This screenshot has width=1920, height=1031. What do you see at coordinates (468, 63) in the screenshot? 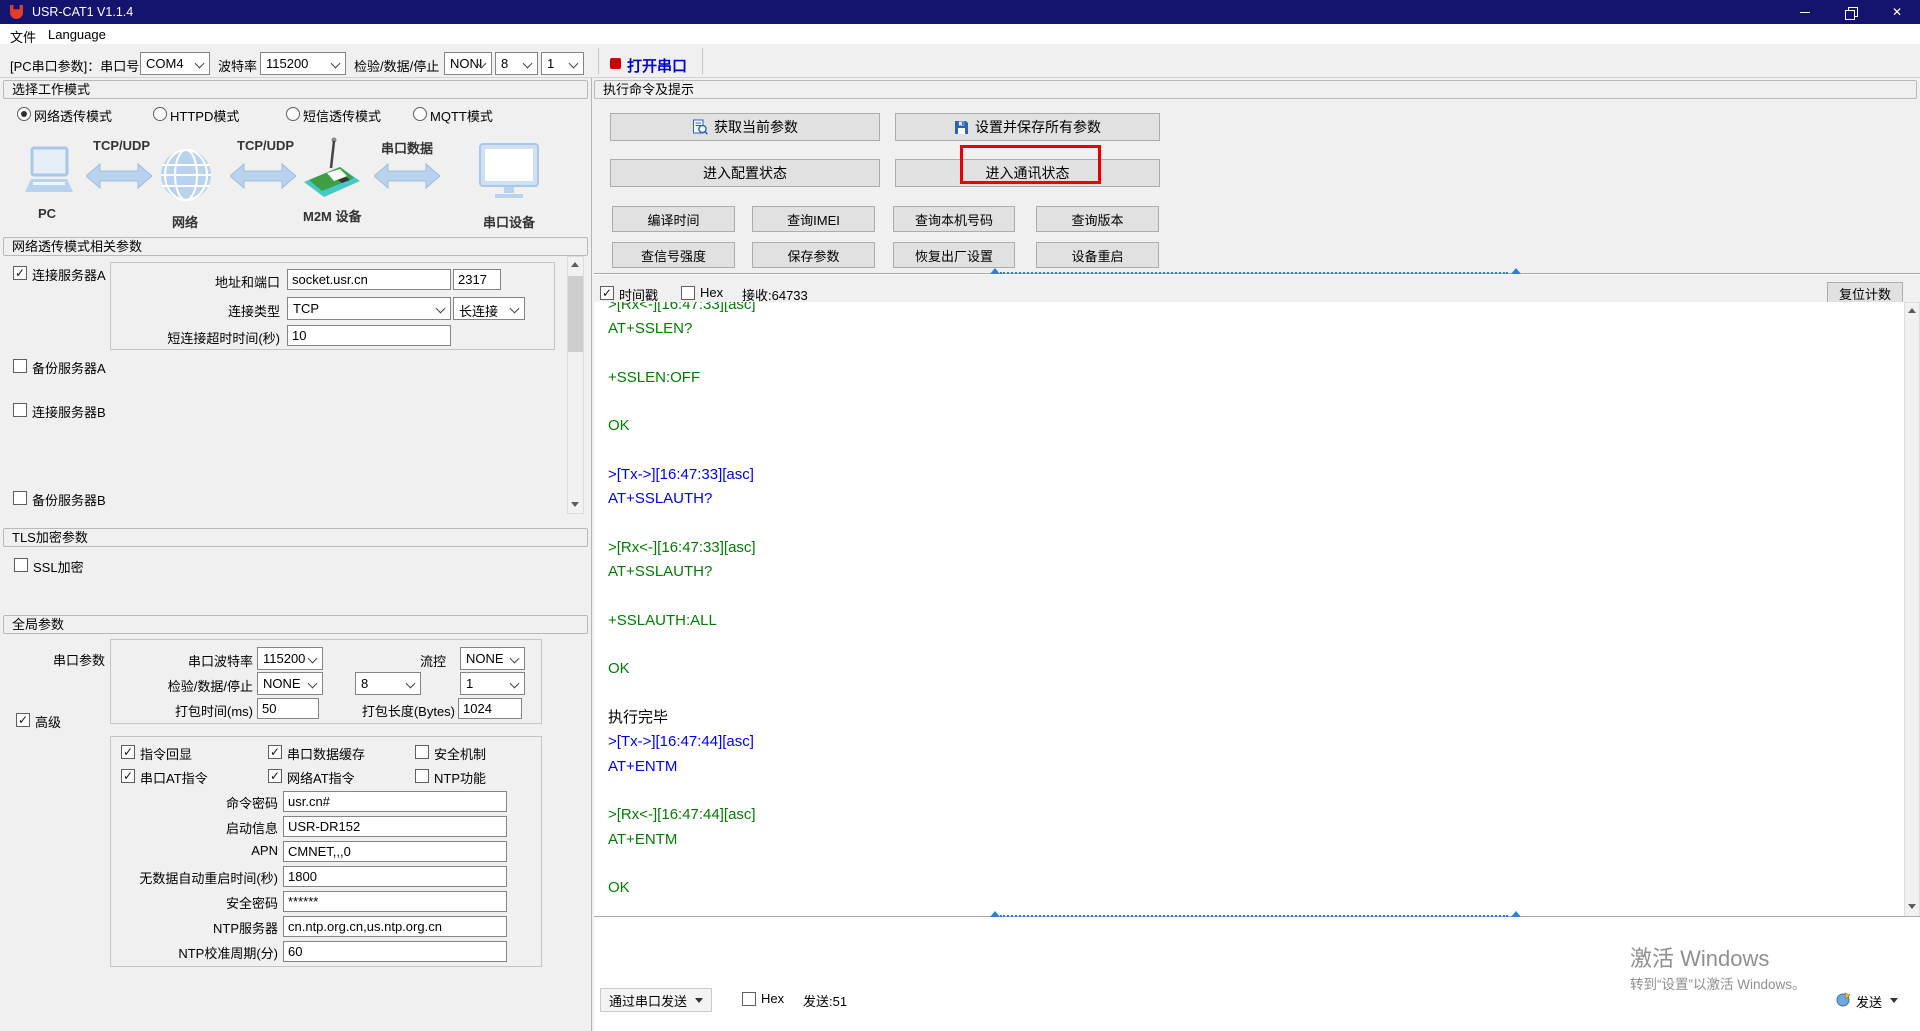
I see `parity-select: NONI` at bounding box center [468, 63].